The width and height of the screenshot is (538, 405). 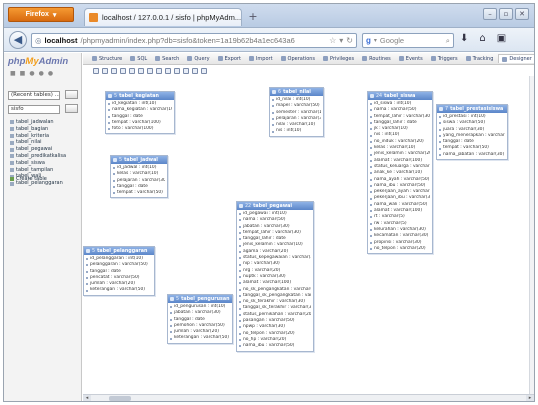 I want to click on designer-column: no_telpon : varchar(20), so click(x=400, y=249).